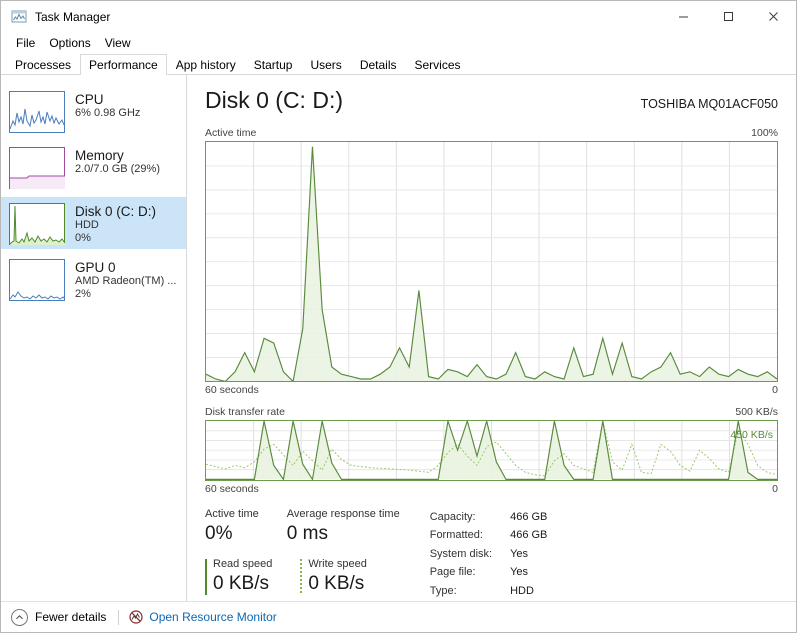  Describe the element at coordinates (489, 535) in the screenshot. I see `table-row: Formatted: 466 GB` at that location.